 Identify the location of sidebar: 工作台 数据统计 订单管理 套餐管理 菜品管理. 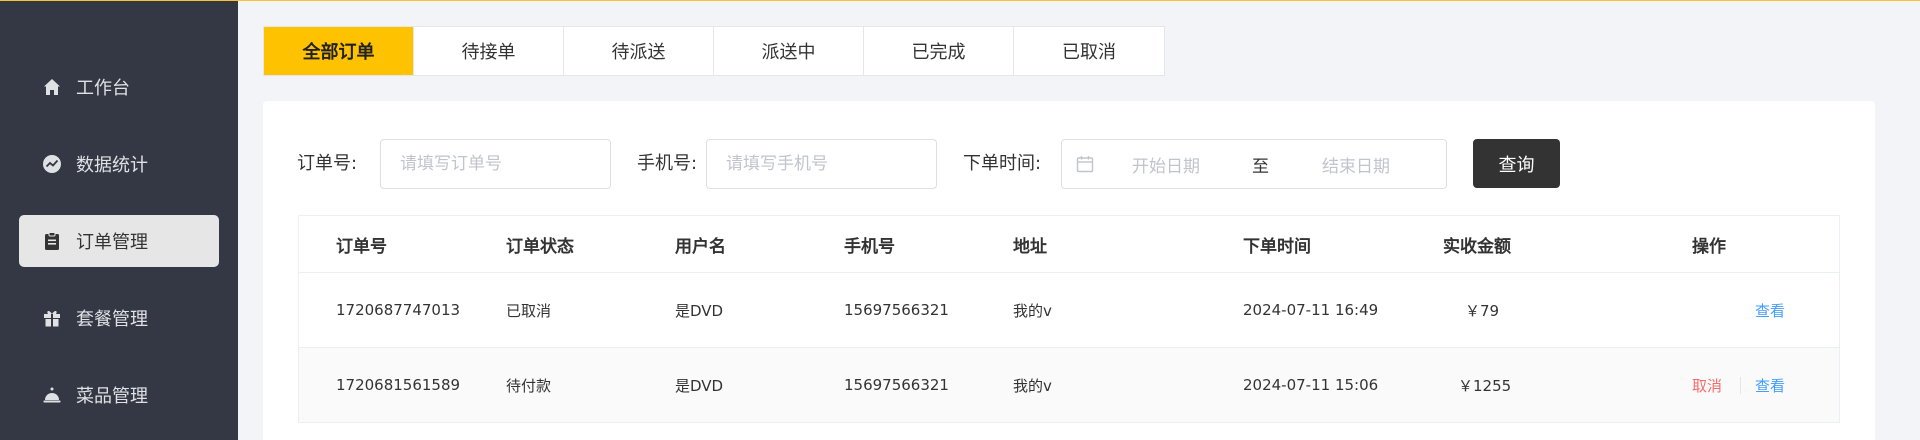
(119, 220).